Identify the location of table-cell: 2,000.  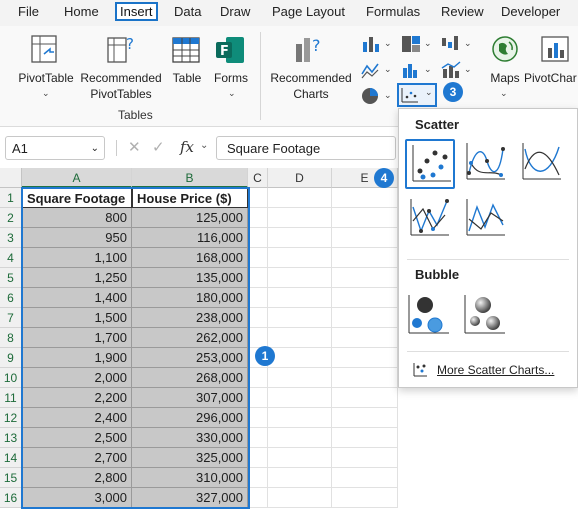
(77, 378).